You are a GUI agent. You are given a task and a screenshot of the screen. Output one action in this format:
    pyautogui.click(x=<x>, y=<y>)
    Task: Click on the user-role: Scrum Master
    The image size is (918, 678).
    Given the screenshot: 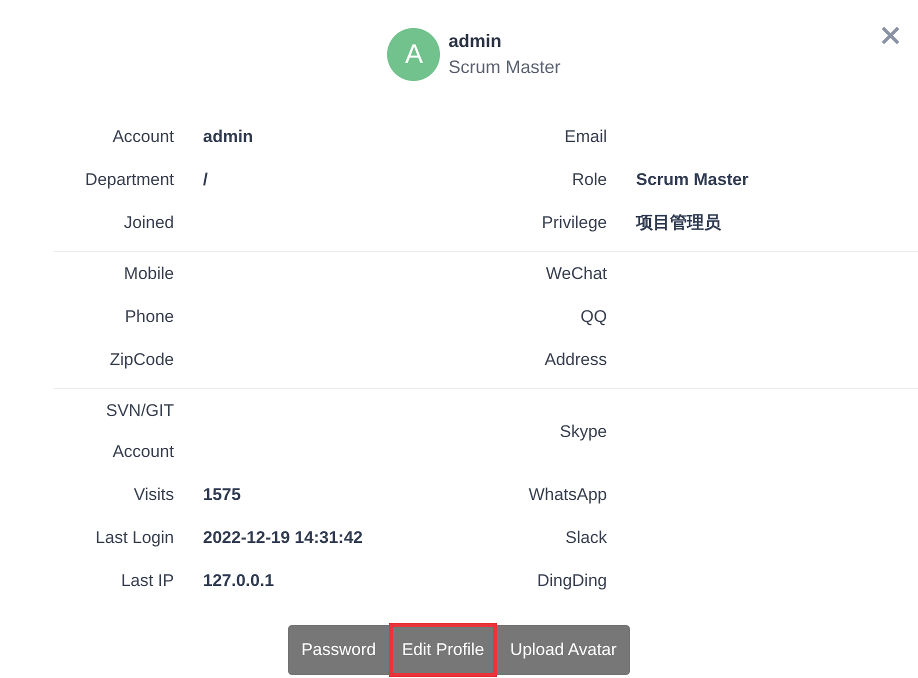 What is the action you would take?
    pyautogui.click(x=504, y=67)
    